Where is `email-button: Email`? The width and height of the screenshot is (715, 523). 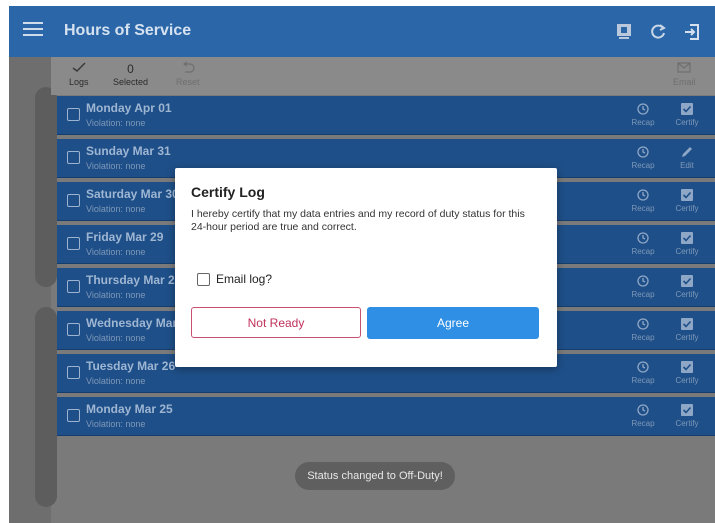 email-button: Email is located at coordinates (684, 74).